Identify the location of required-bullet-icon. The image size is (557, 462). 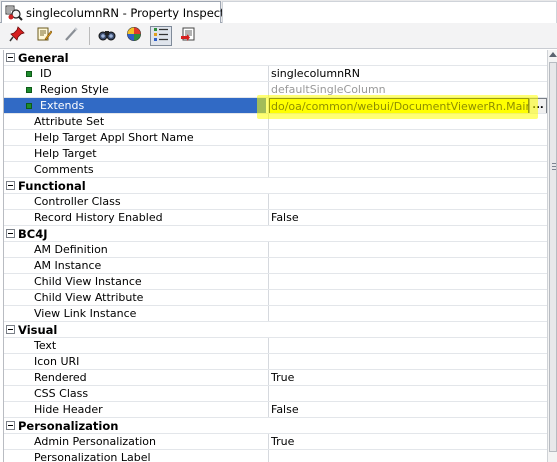
(29, 73).